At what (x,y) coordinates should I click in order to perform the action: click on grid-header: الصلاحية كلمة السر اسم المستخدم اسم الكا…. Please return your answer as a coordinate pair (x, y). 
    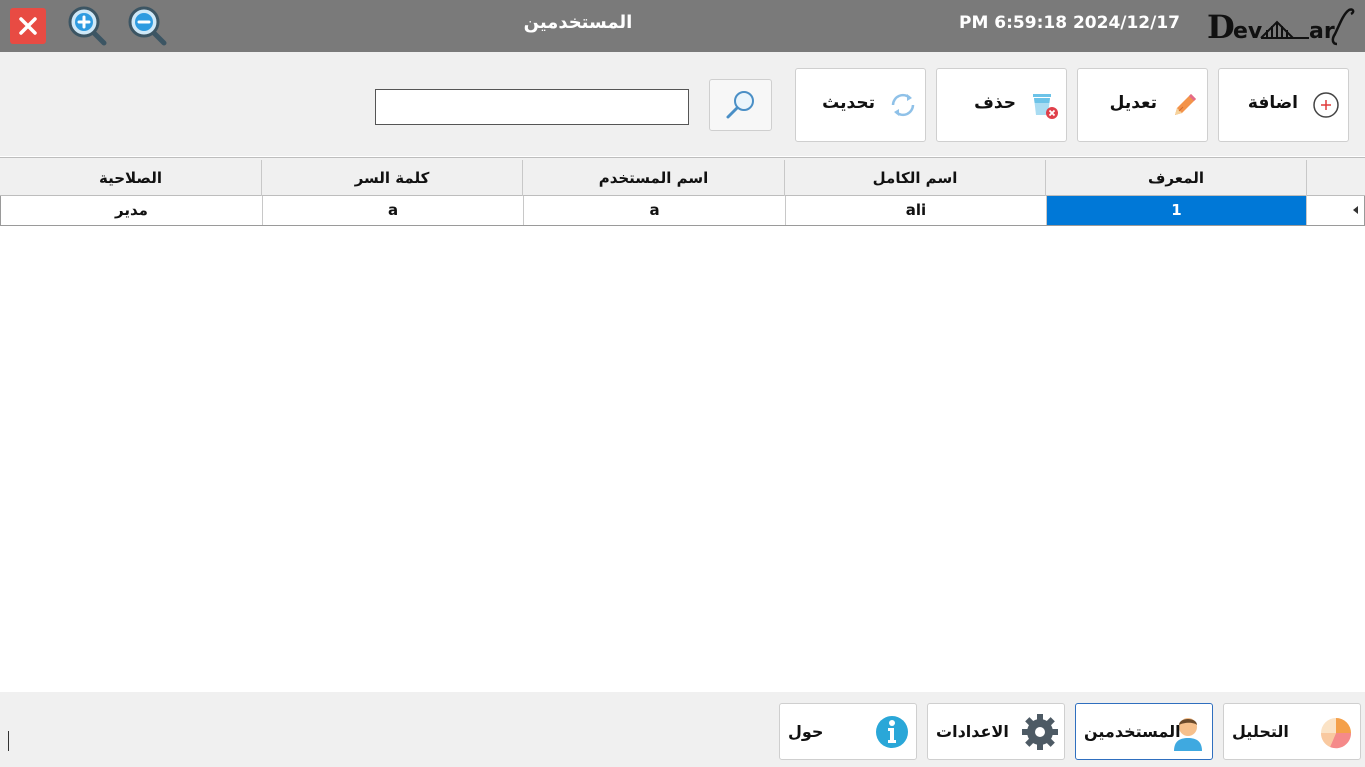
    Looking at the image, I should click on (682, 176).